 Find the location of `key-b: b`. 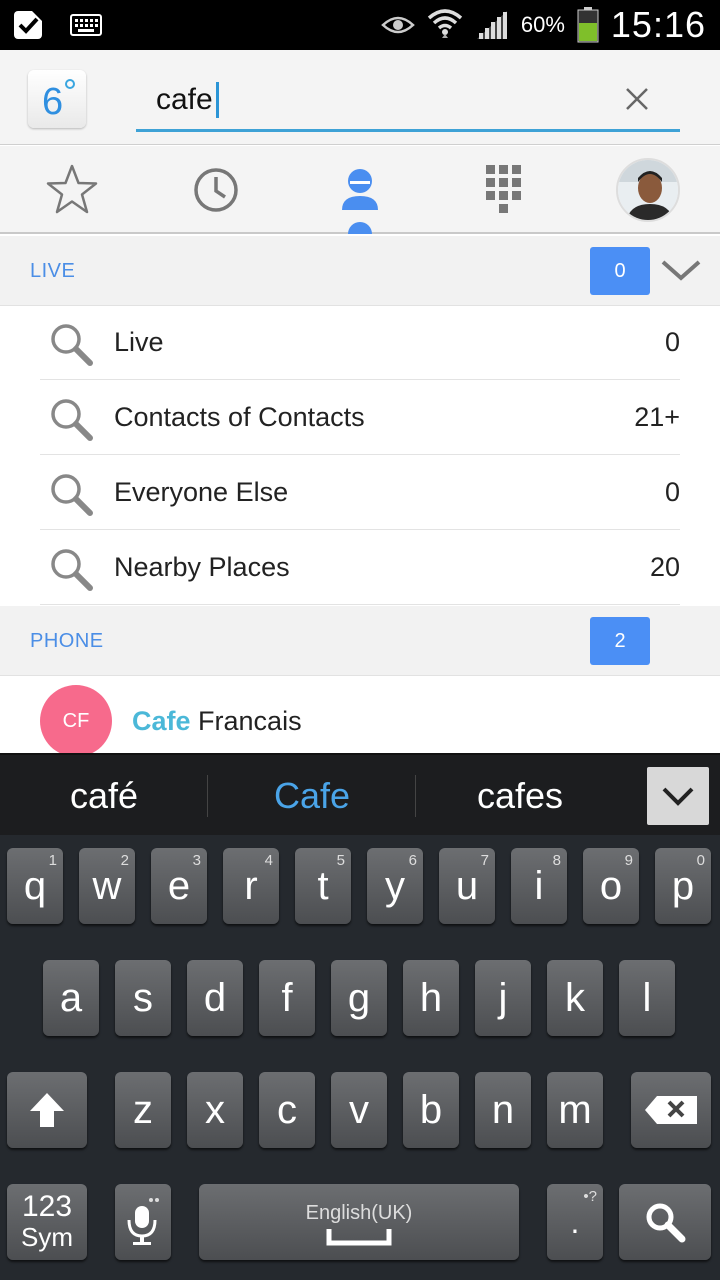

key-b: b is located at coordinates (431, 1110).